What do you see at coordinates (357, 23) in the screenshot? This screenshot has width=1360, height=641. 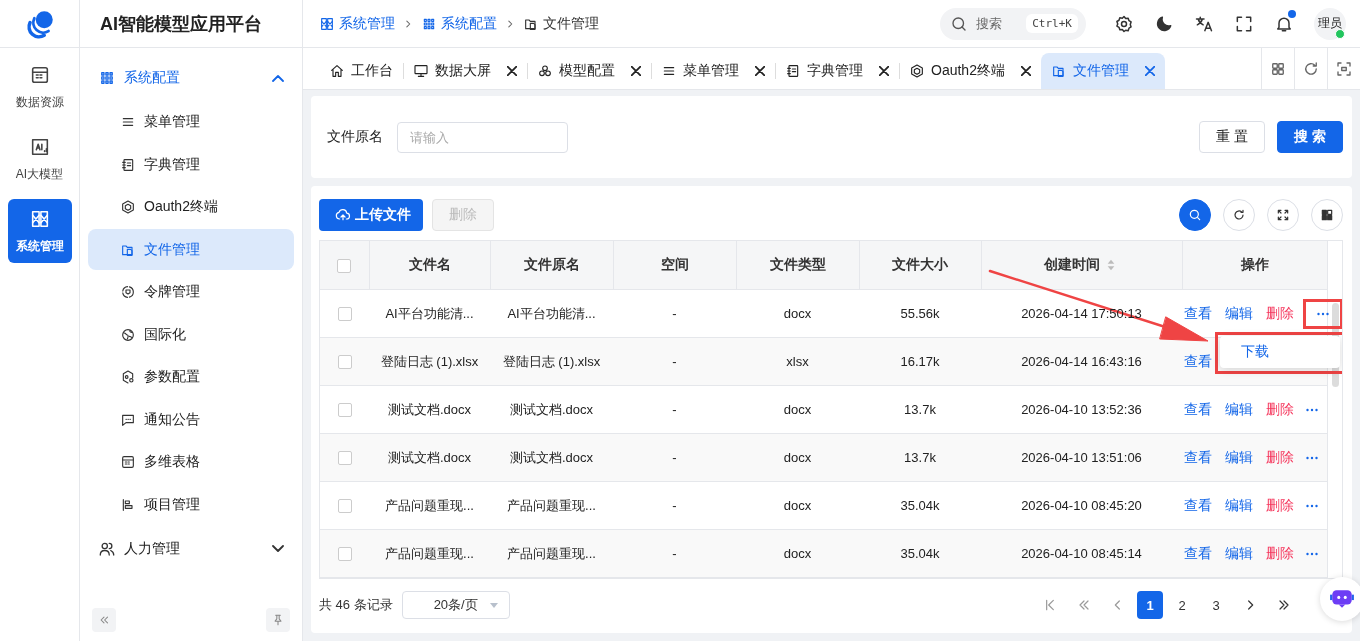 I see `breadcrumb-link: 系统管理` at bounding box center [357, 23].